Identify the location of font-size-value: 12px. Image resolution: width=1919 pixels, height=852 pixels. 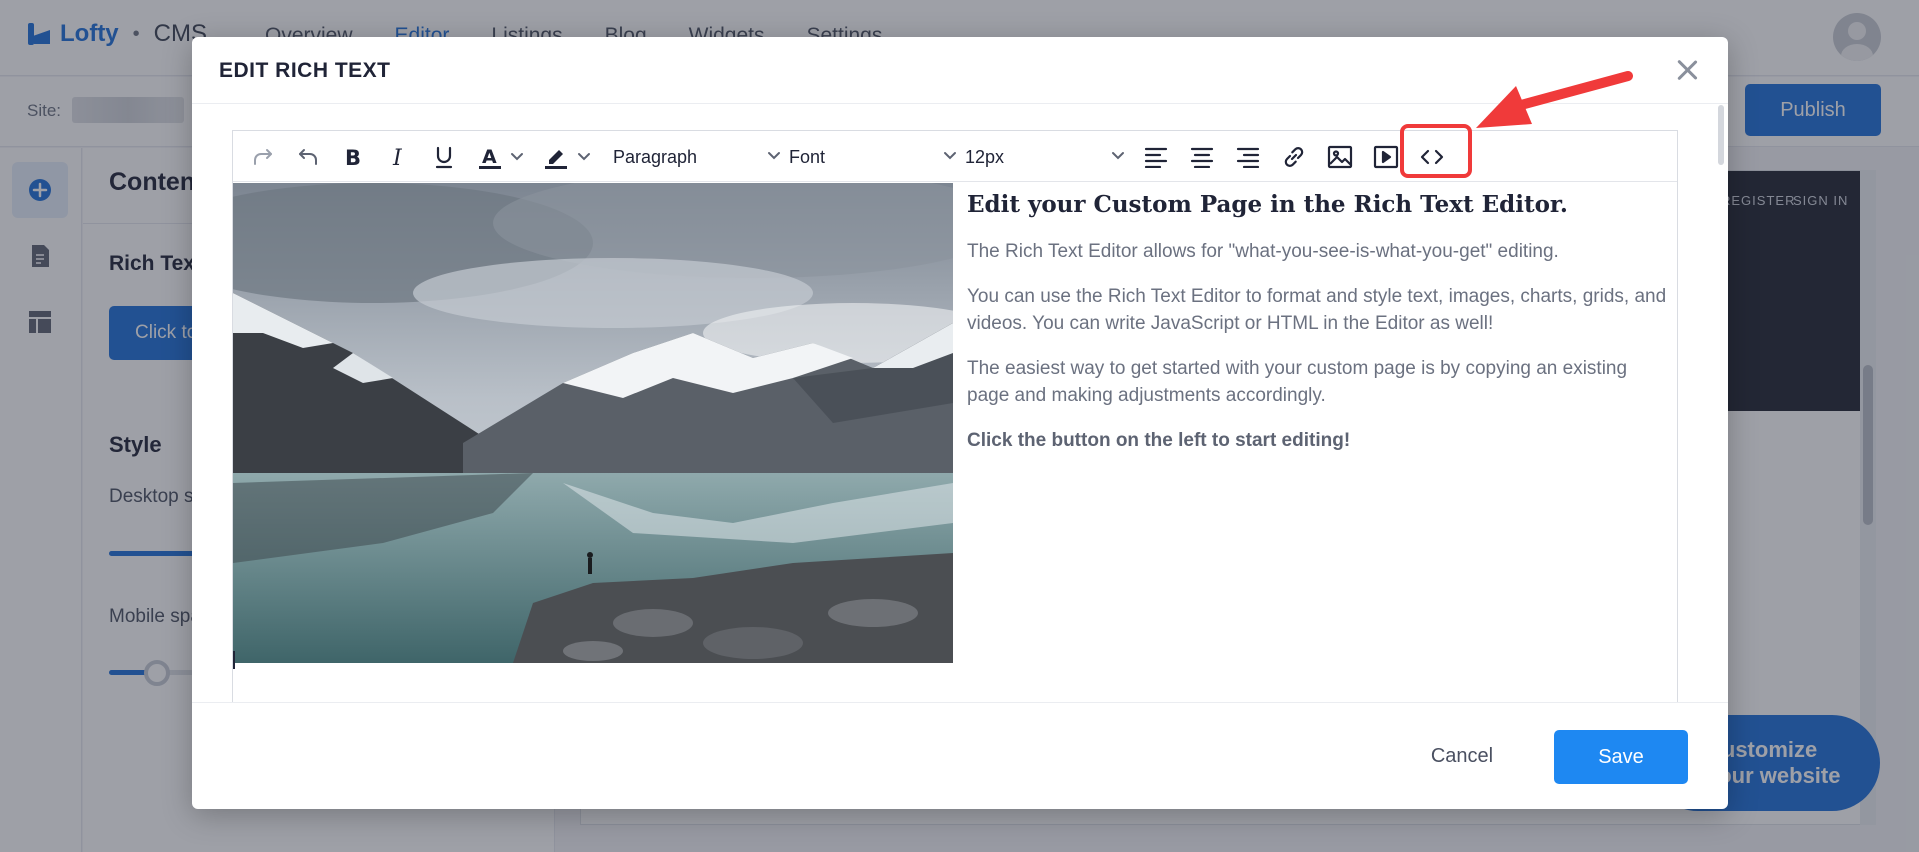
(985, 156).